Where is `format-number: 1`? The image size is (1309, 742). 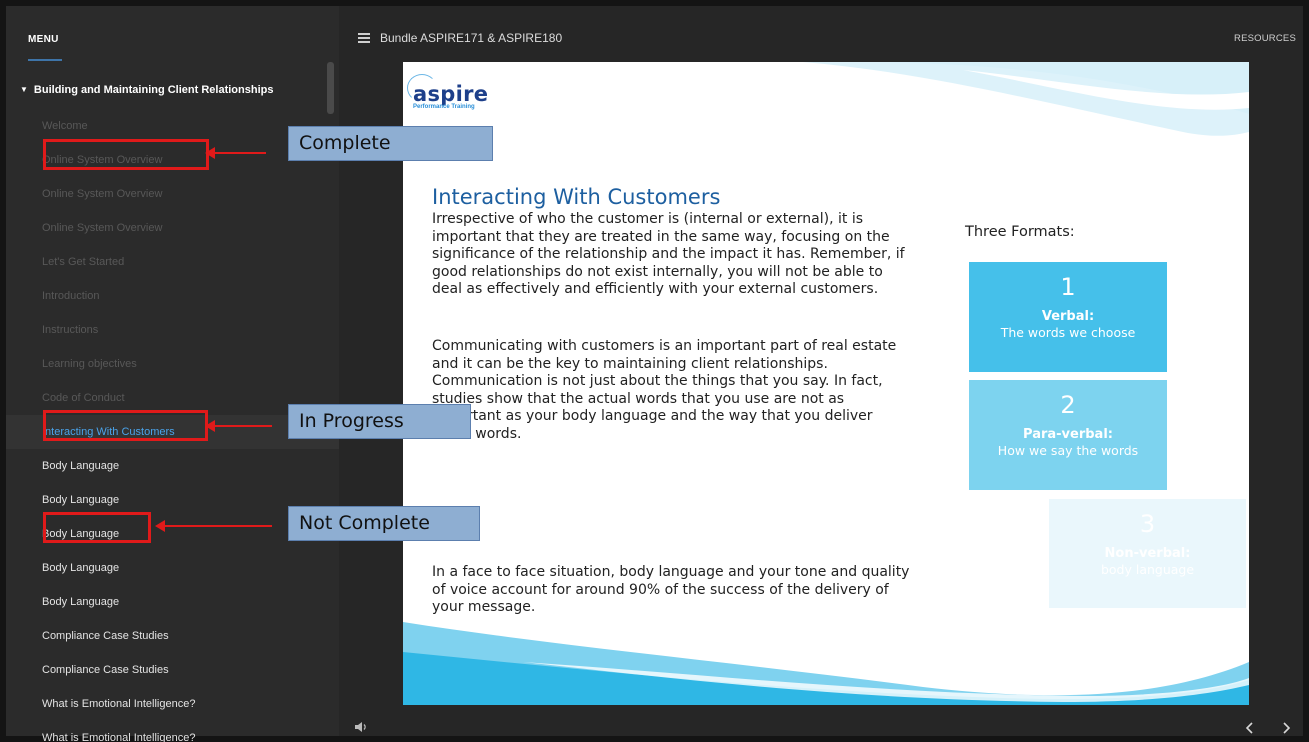
format-number: 1 is located at coordinates (1068, 287).